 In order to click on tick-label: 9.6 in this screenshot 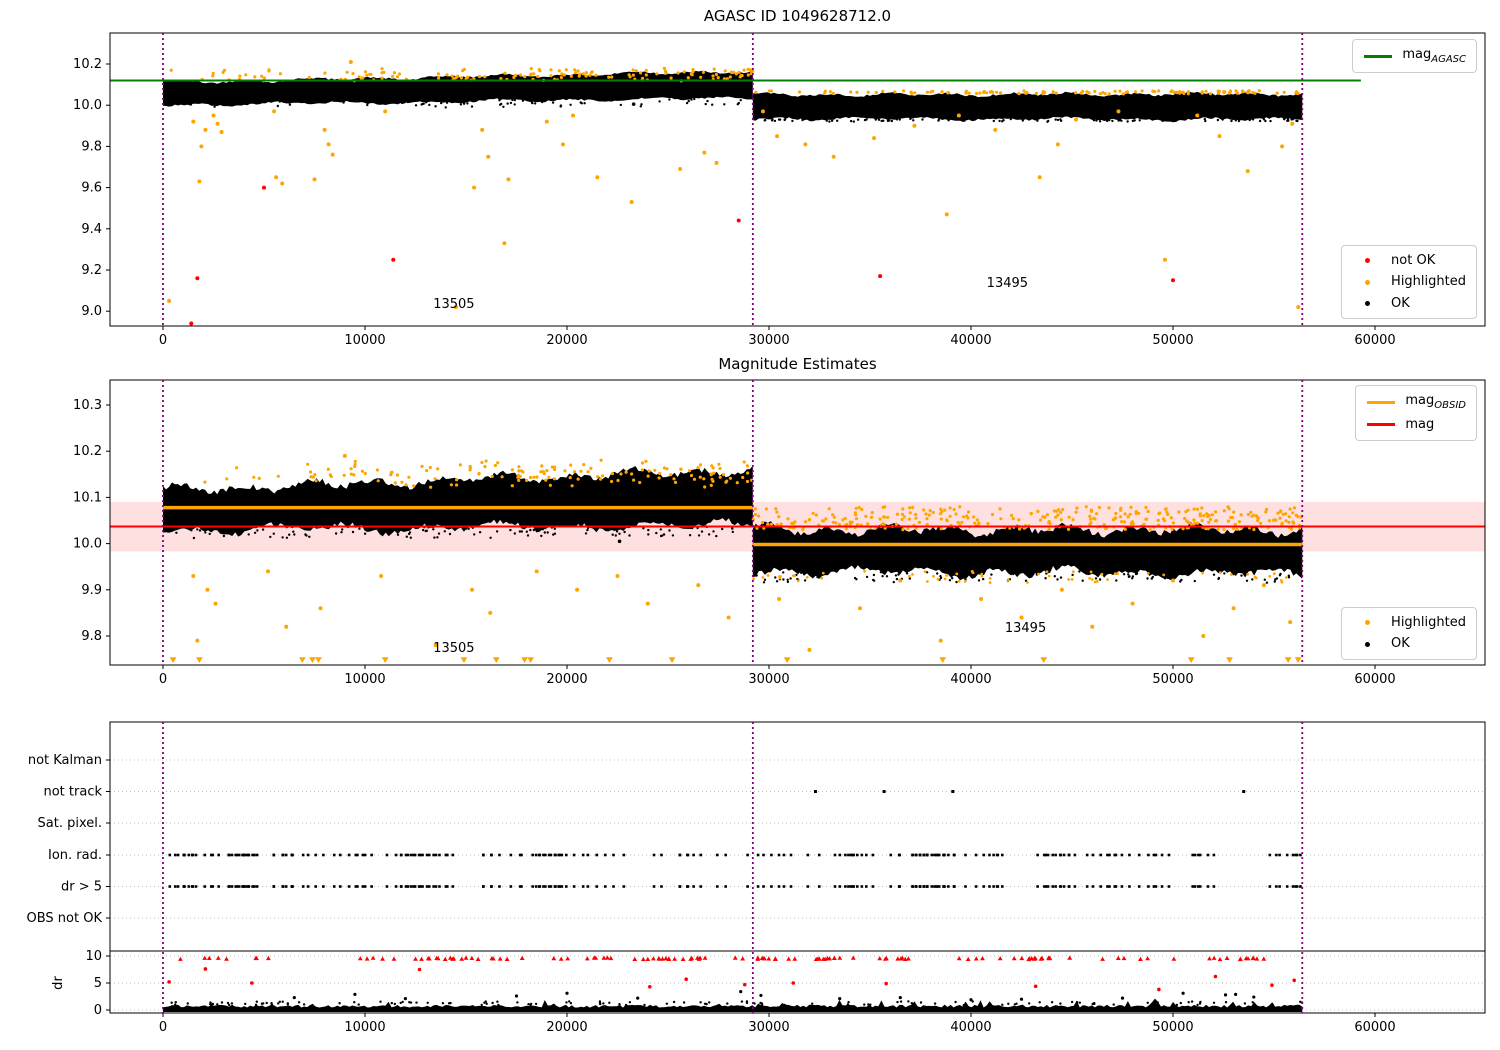, I will do `click(91, 188)`.